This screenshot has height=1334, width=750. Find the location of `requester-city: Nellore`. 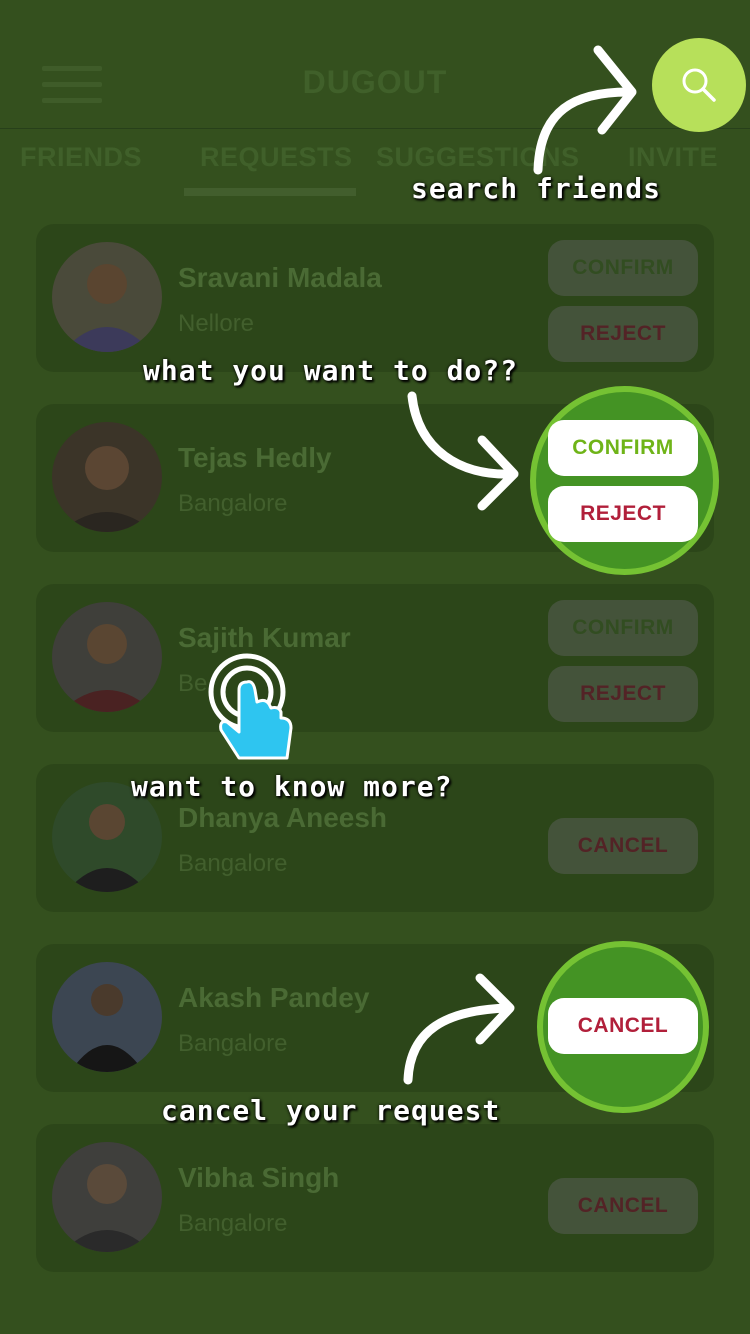

requester-city: Nellore is located at coordinates (216, 323).